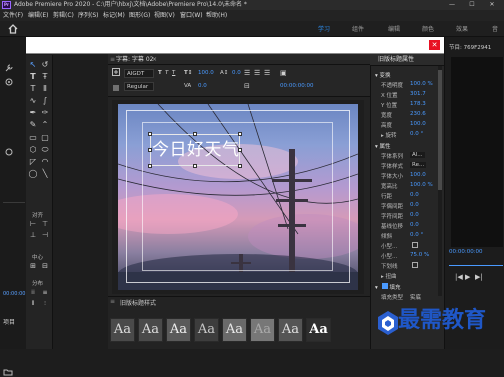 This screenshot has width=504, height=377. I want to click on menu-graphics: 图形(G), so click(139, 15).